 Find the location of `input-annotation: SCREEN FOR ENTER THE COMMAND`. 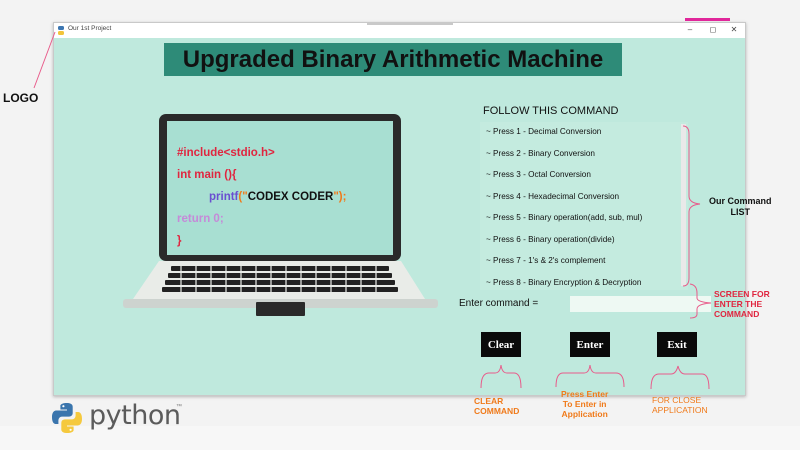

input-annotation: SCREEN FOR ENTER THE COMMAND is located at coordinates (742, 304).